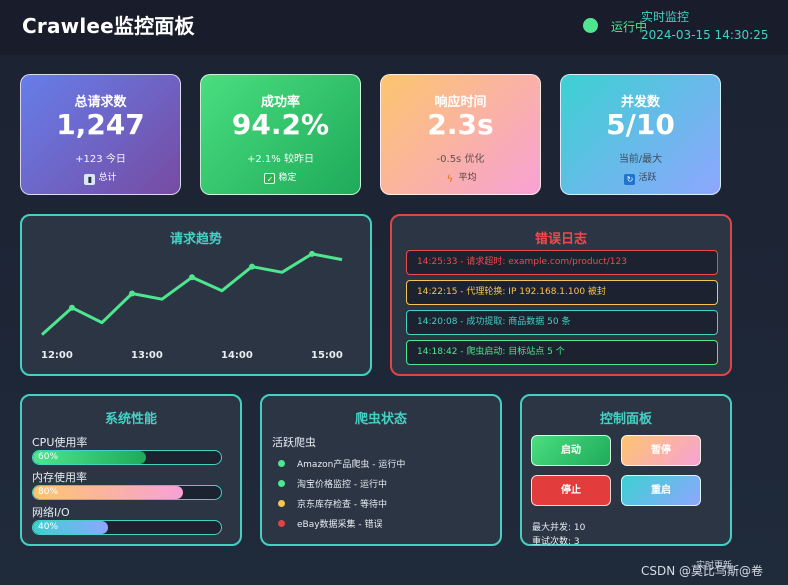 This screenshot has width=788, height=585. What do you see at coordinates (127, 527) in the screenshot?
I see `network-progress-bar: 40%` at bounding box center [127, 527].